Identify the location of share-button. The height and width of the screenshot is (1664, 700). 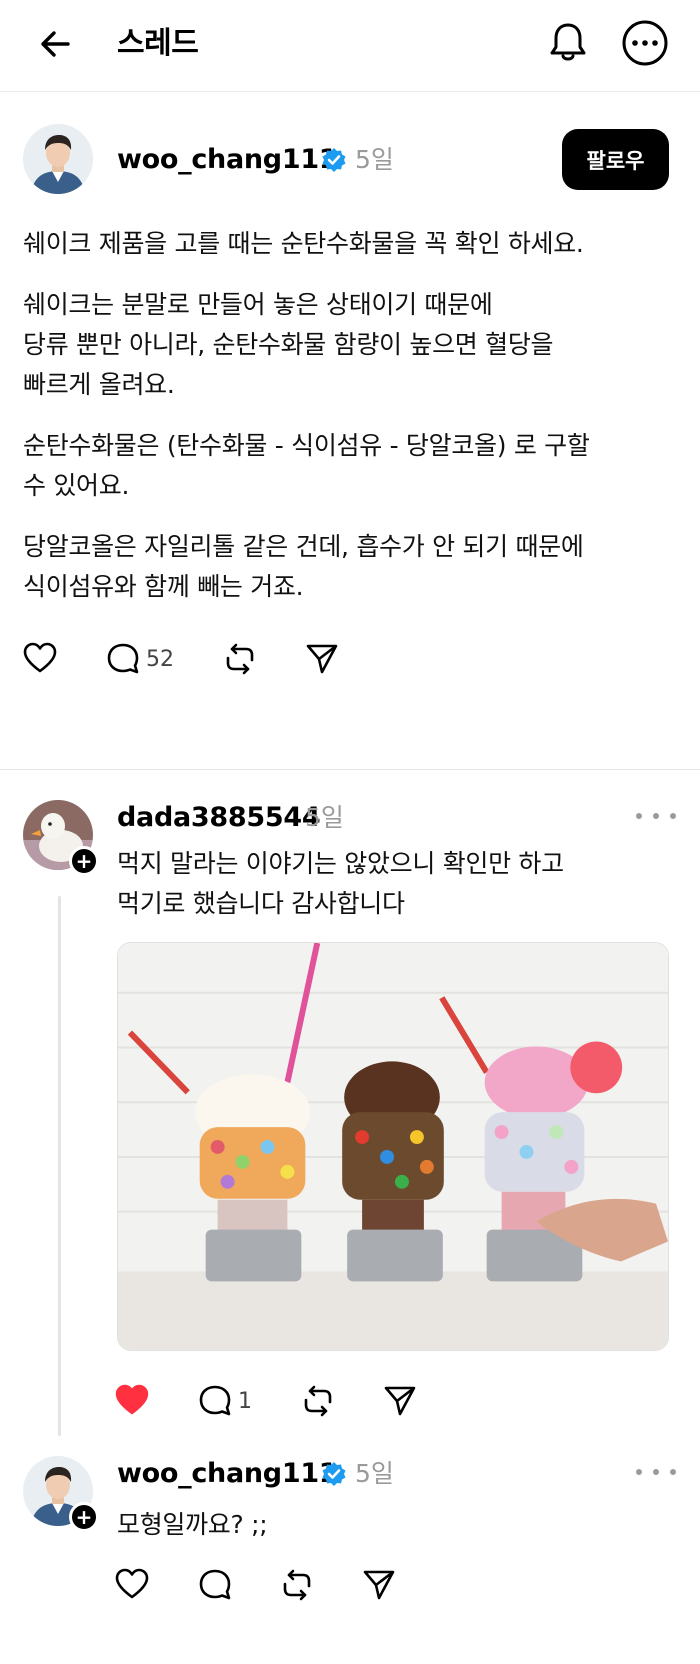
(322, 659).